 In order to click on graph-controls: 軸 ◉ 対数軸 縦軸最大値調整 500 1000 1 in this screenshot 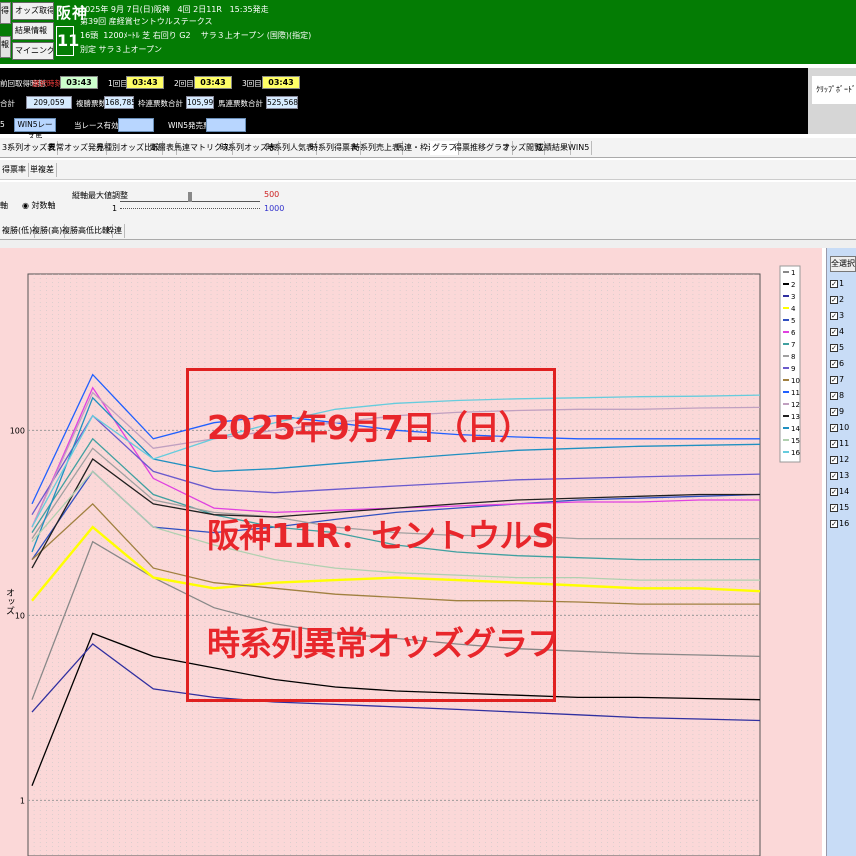, I will do `click(428, 202)`.